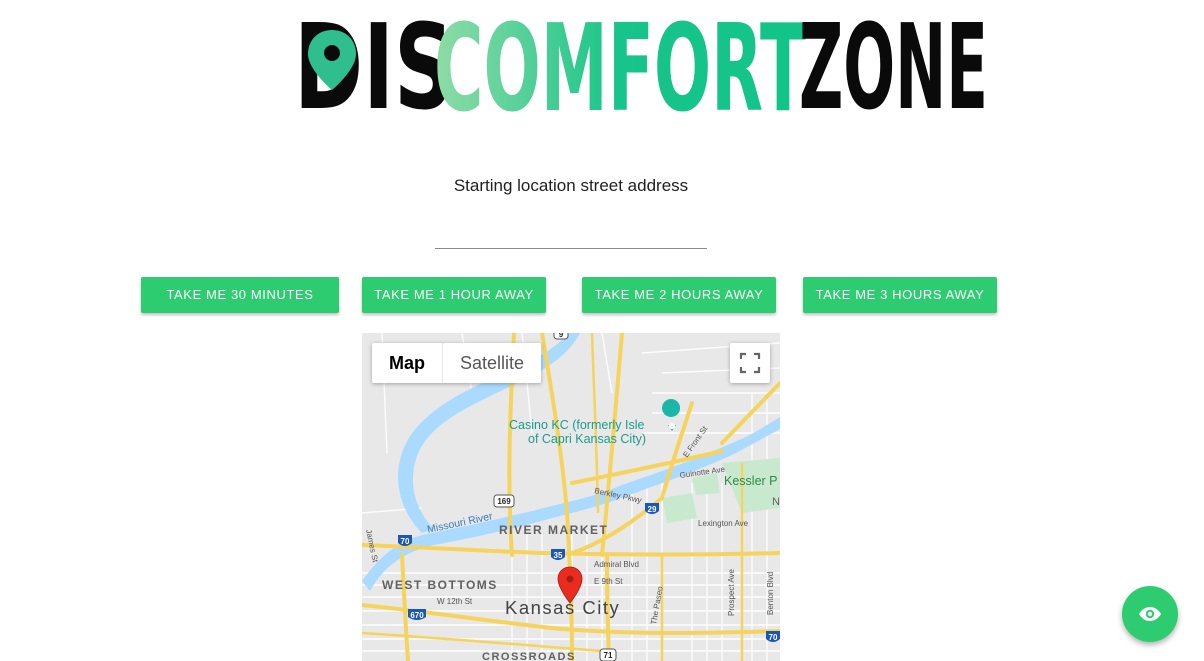 The width and height of the screenshot is (1204, 661). I want to click on us169-shield: 169, so click(504, 501).